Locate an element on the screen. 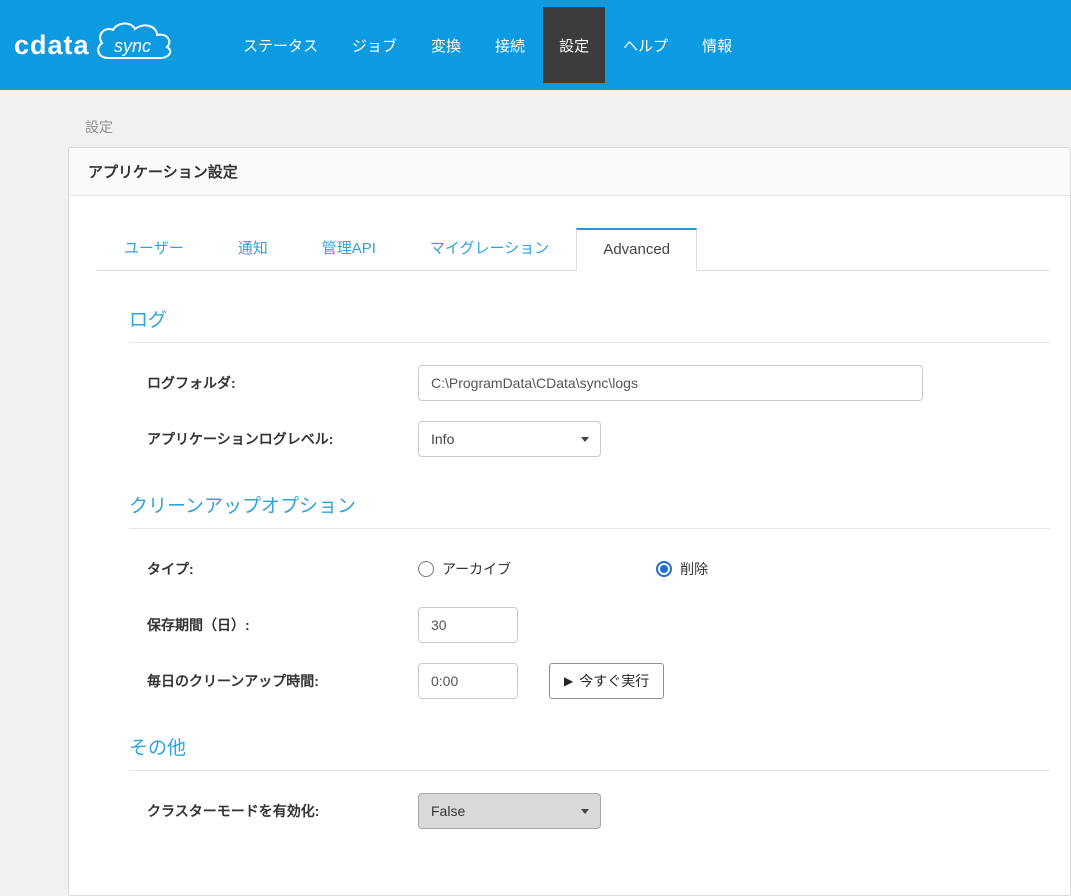 Image resolution: width=1071 pixels, height=896 pixels. nav-item-jobs: ジョブ is located at coordinates (374, 45).